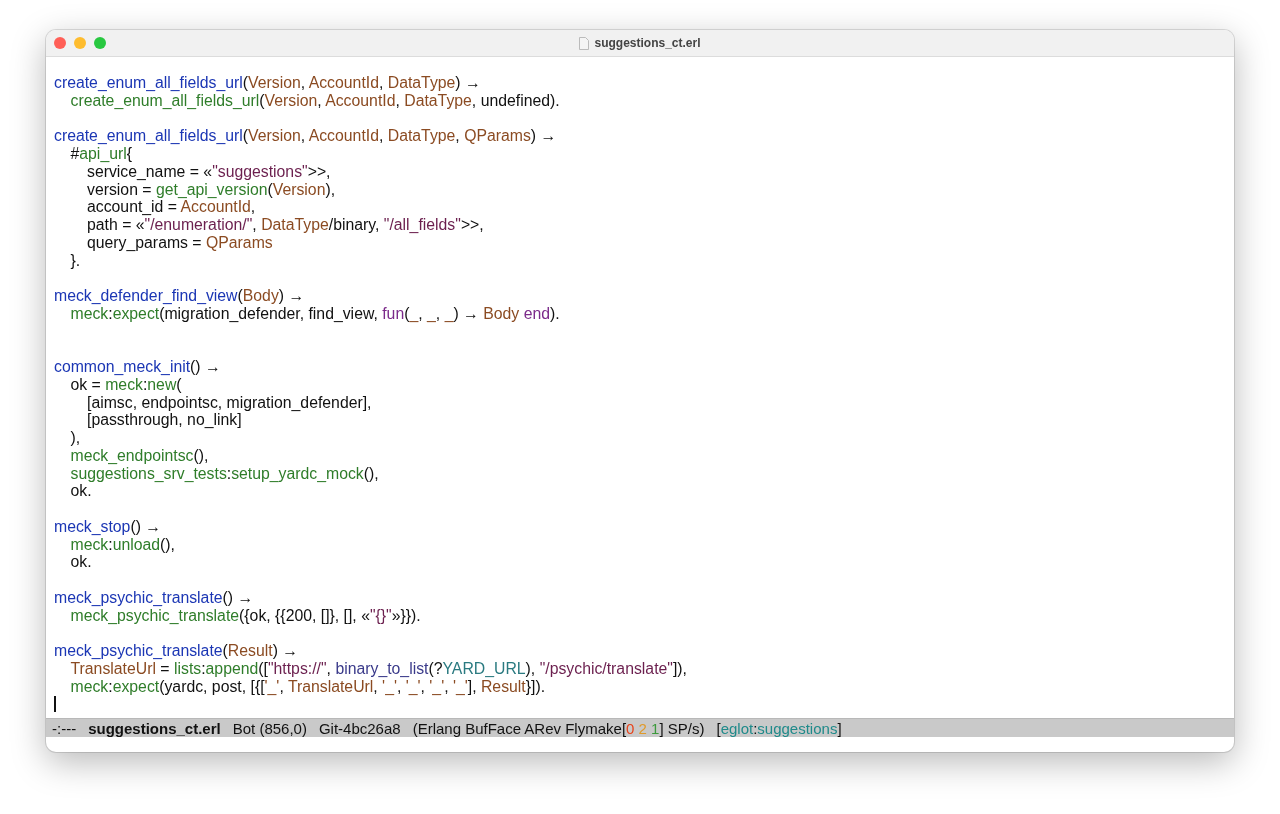 This screenshot has width=1280, height=814. Describe the element at coordinates (108, 526) in the screenshot. I see `code-line: meck_stop() →` at that location.